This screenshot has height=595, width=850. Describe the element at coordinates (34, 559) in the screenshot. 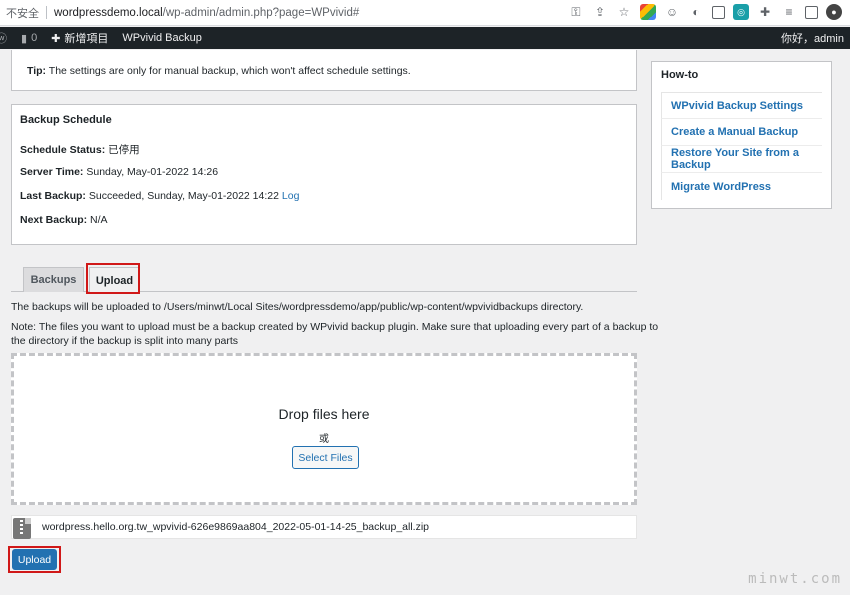

I see `upload-button: Upload` at that location.